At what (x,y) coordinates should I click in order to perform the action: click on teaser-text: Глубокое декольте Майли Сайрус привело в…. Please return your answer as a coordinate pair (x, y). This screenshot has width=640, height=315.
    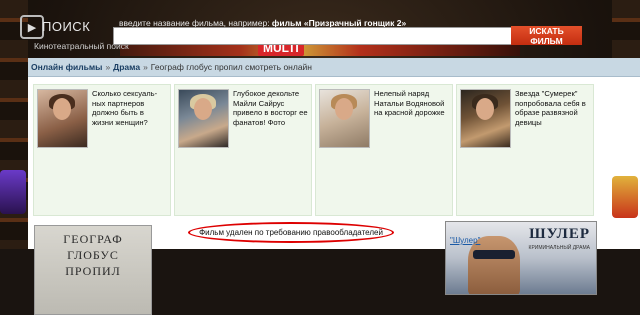
    Looking at the image, I should click on (270, 108).